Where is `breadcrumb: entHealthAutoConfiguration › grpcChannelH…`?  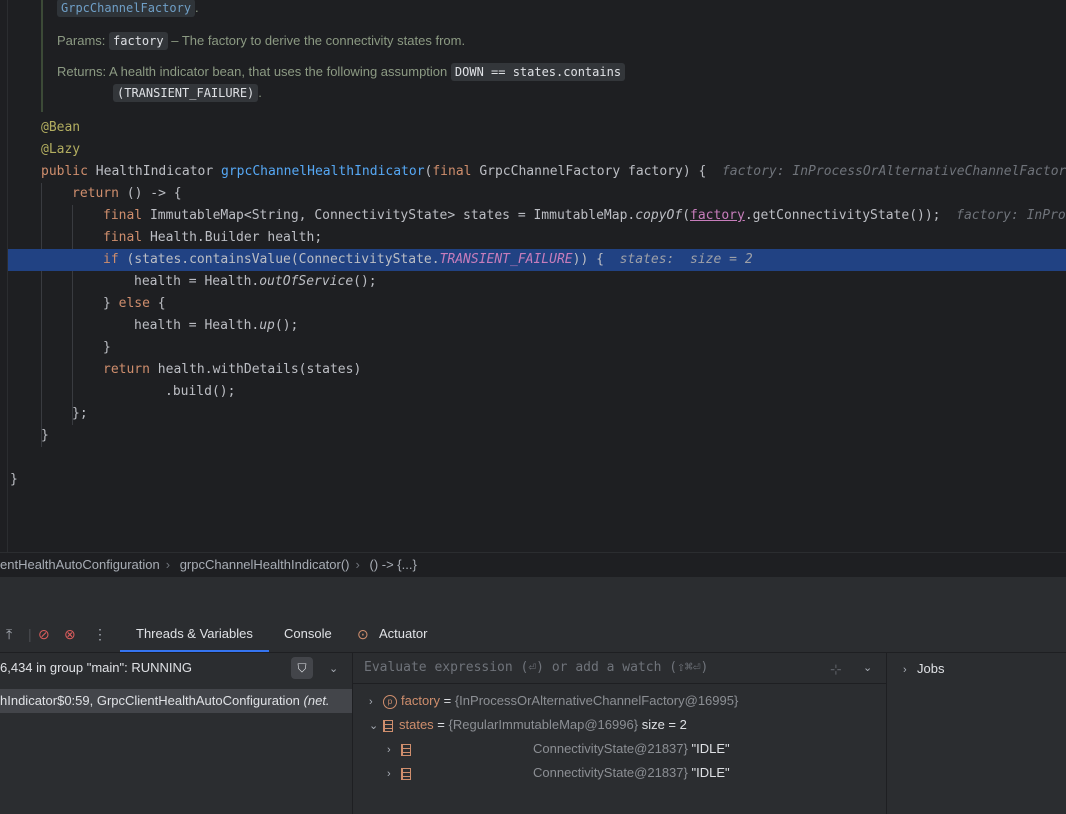
breadcrumb: entHealthAutoConfiguration › grpcChannelH… is located at coordinates (533, 564).